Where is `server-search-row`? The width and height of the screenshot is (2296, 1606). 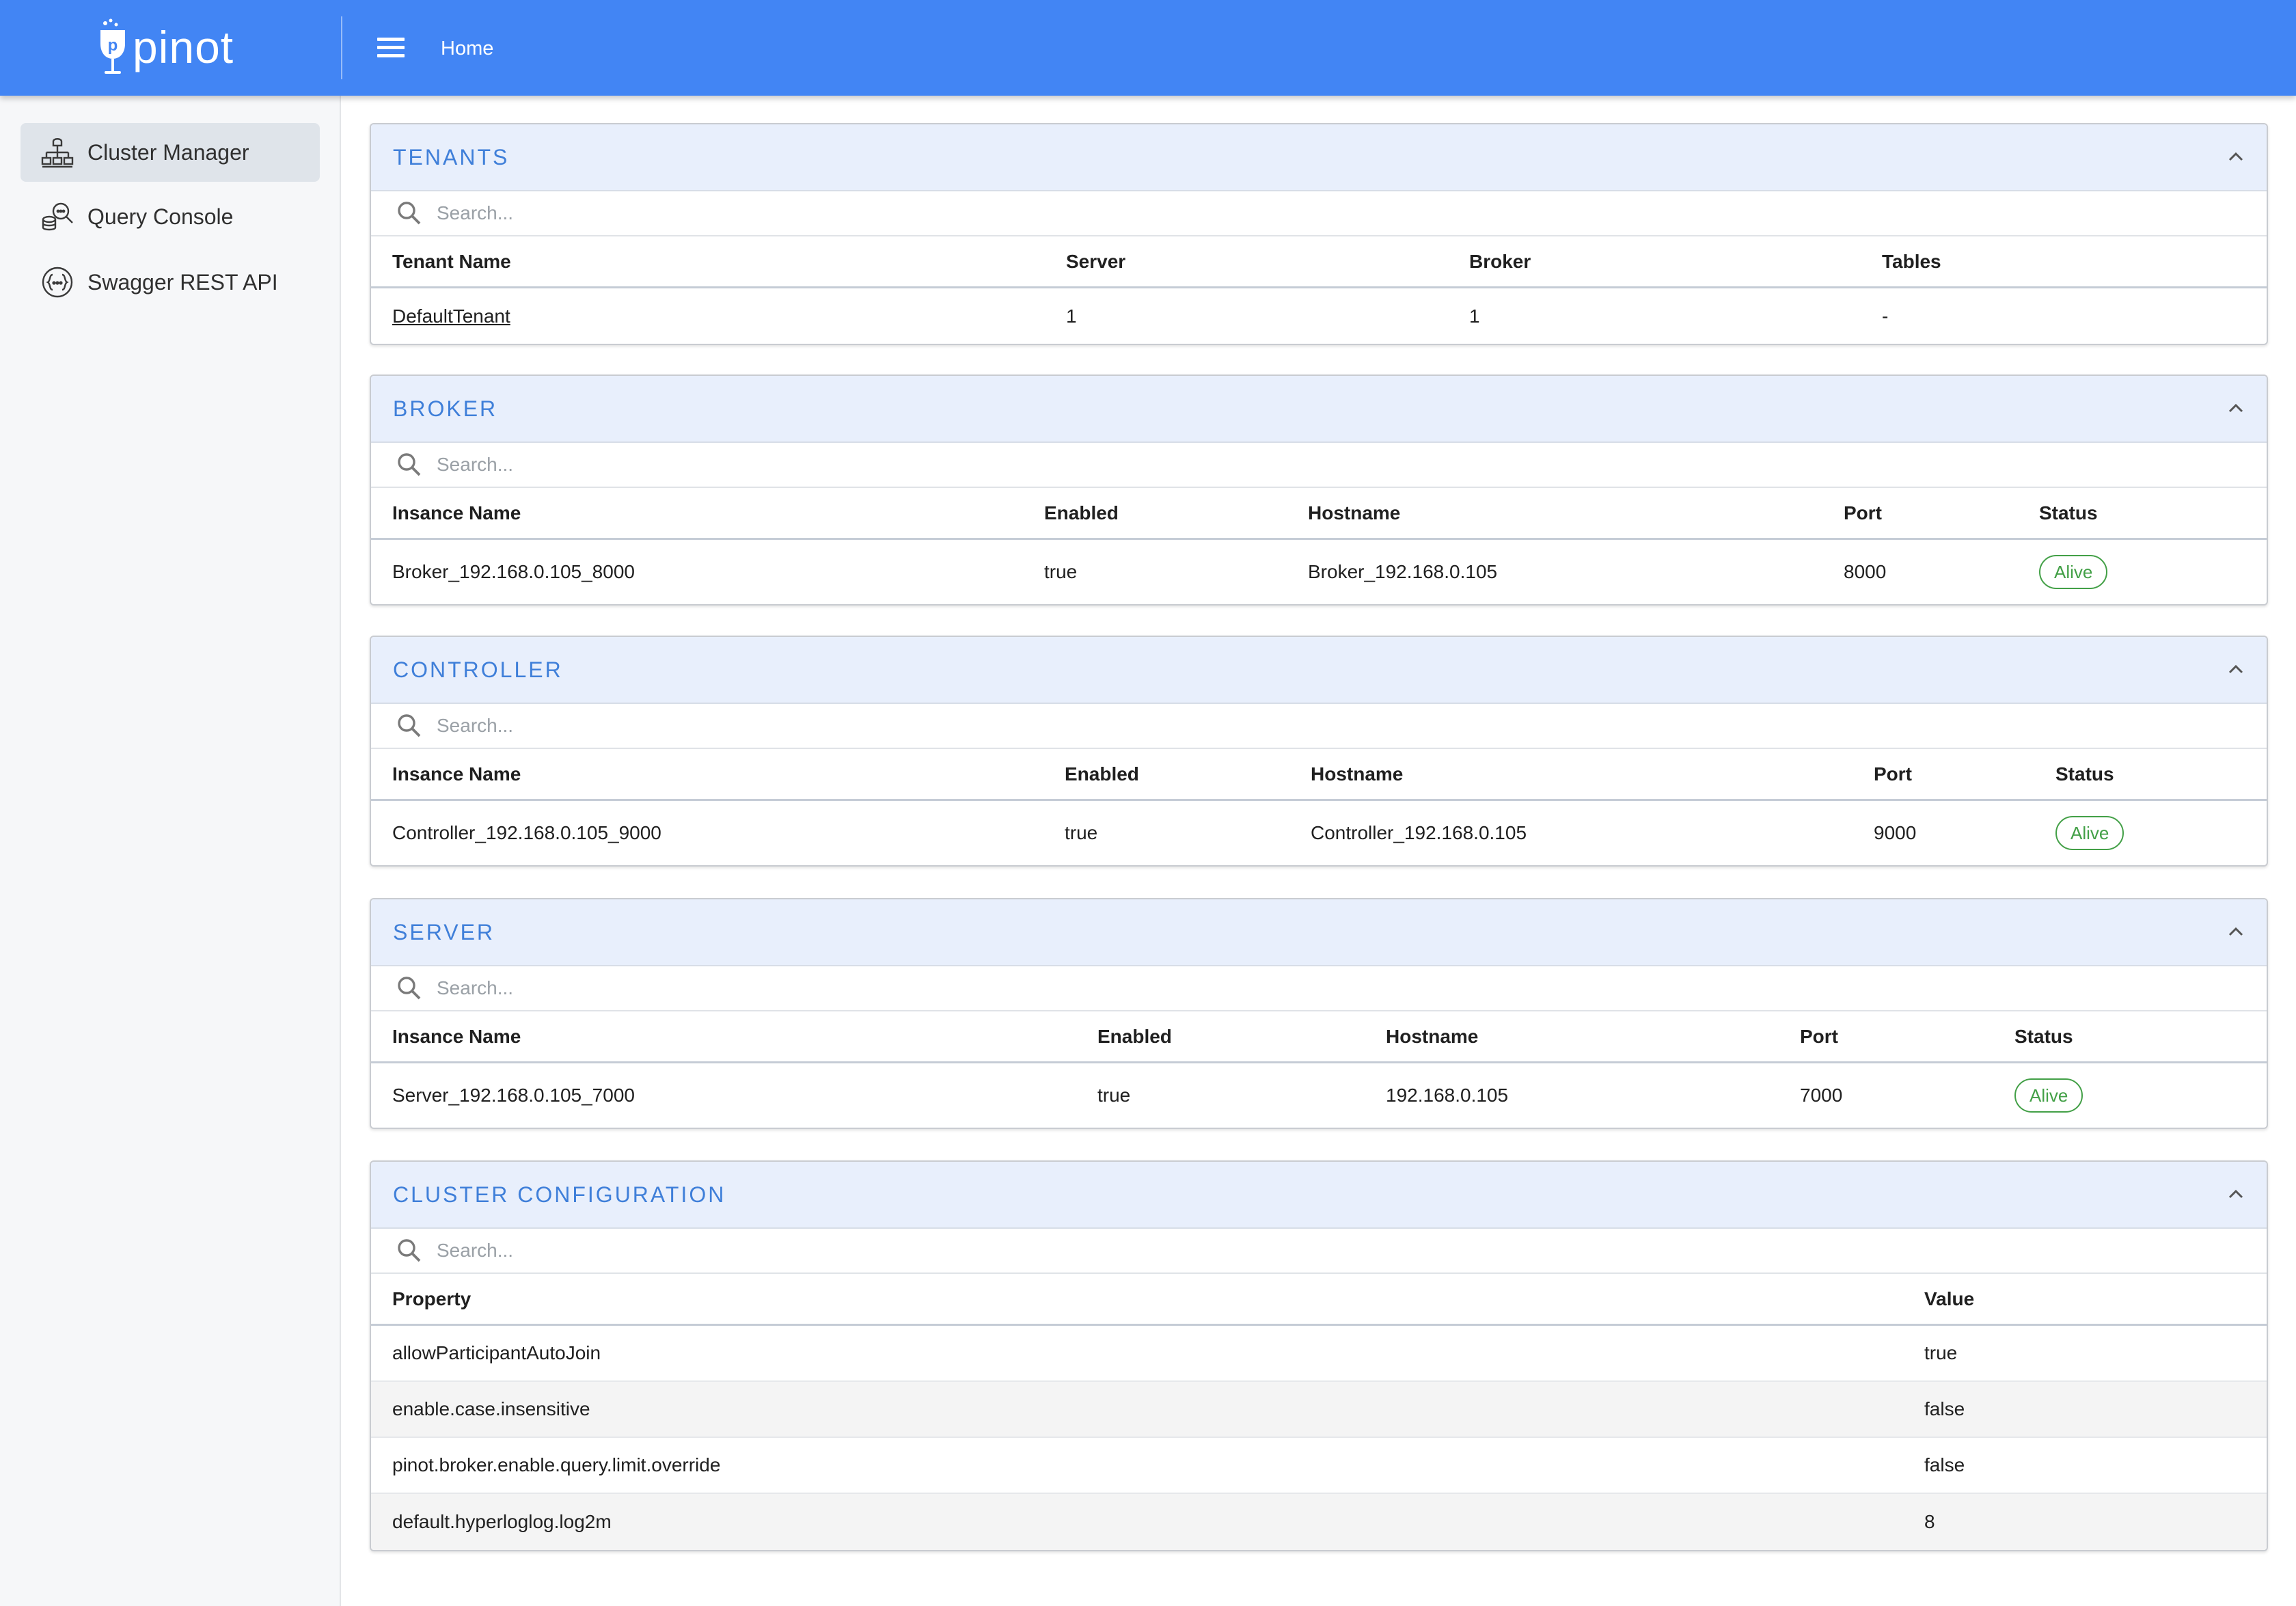
server-search-row is located at coordinates (1319, 988).